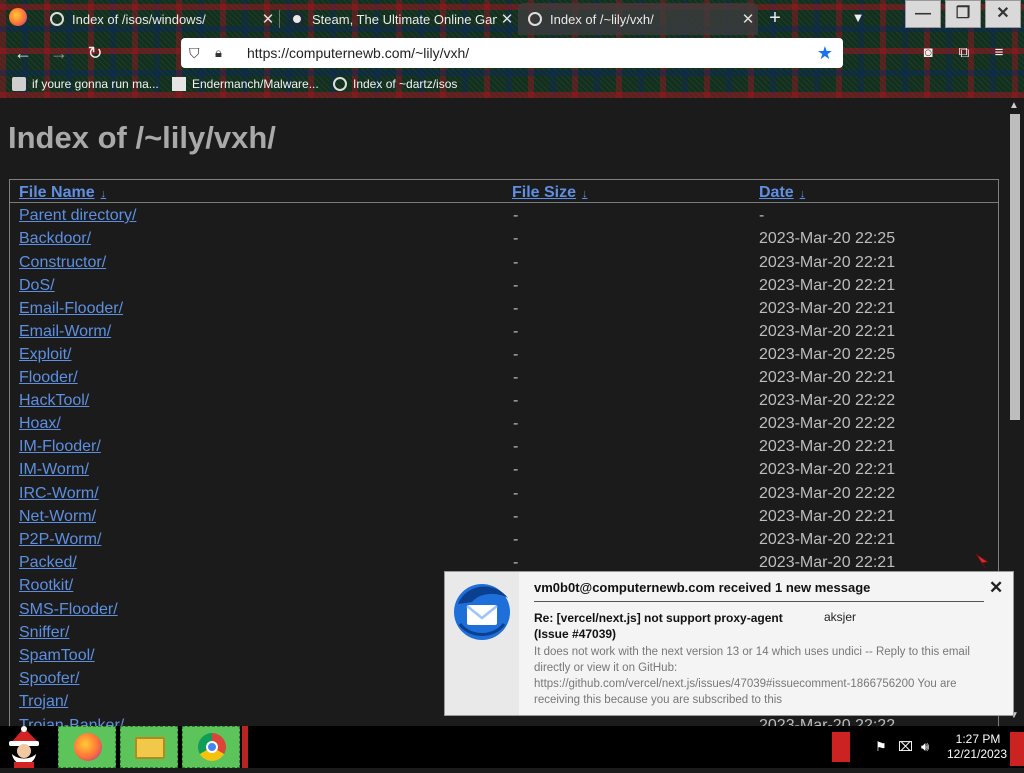 Image resolution: width=1024 pixels, height=773 pixels. Describe the element at coordinates (60, 540) in the screenshot. I see `directory-link: P2P-Worm/` at that location.